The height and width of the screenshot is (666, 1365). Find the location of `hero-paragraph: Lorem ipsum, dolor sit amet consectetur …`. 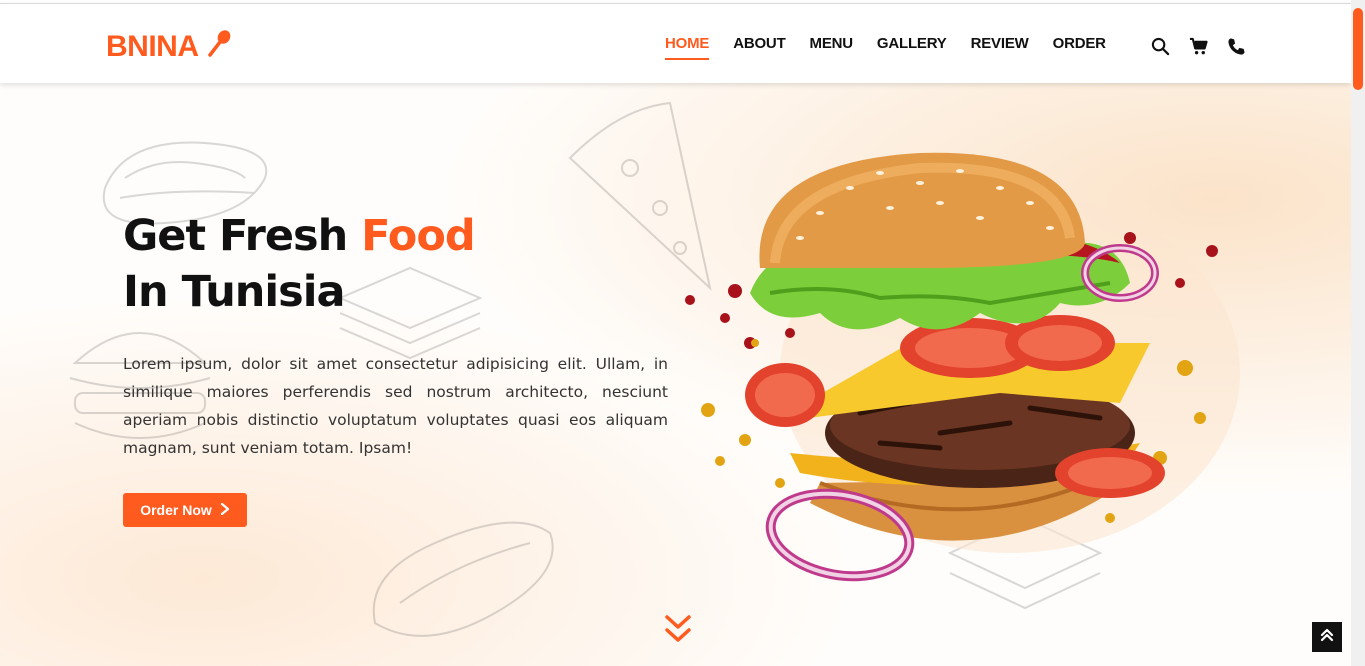

hero-paragraph: Lorem ipsum, dolor sit amet consectetur … is located at coordinates (395, 406).